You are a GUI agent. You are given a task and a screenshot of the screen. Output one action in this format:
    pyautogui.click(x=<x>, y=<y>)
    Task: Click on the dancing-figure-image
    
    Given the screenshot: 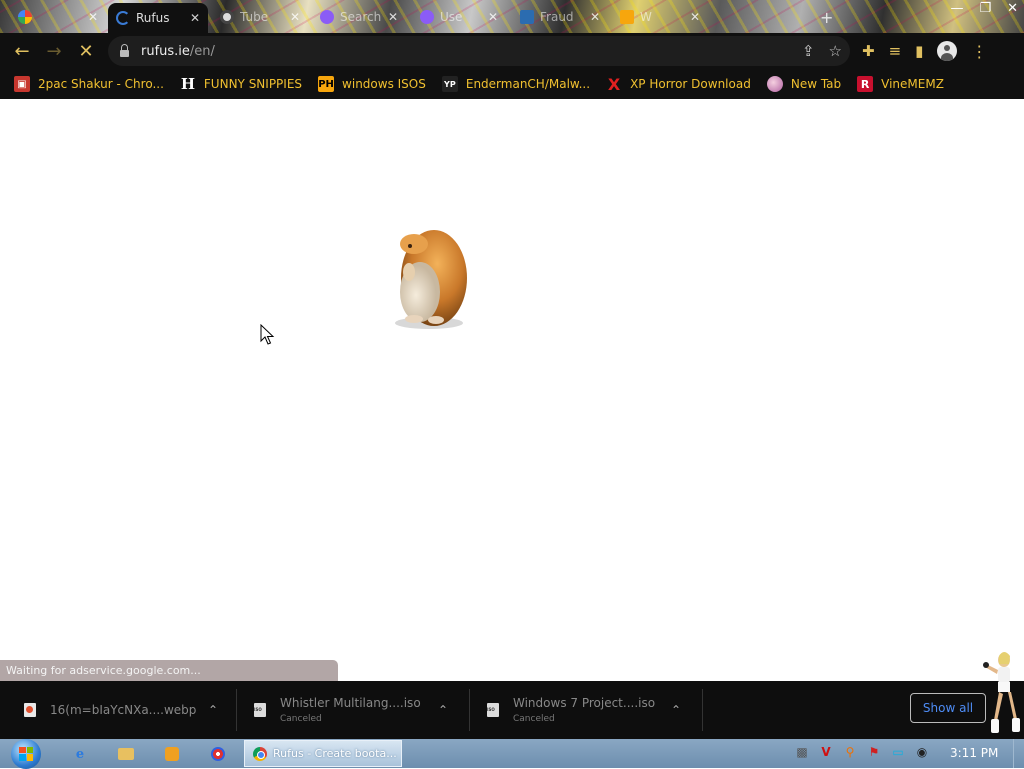 What is the action you would take?
    pyautogui.click(x=1001, y=692)
    